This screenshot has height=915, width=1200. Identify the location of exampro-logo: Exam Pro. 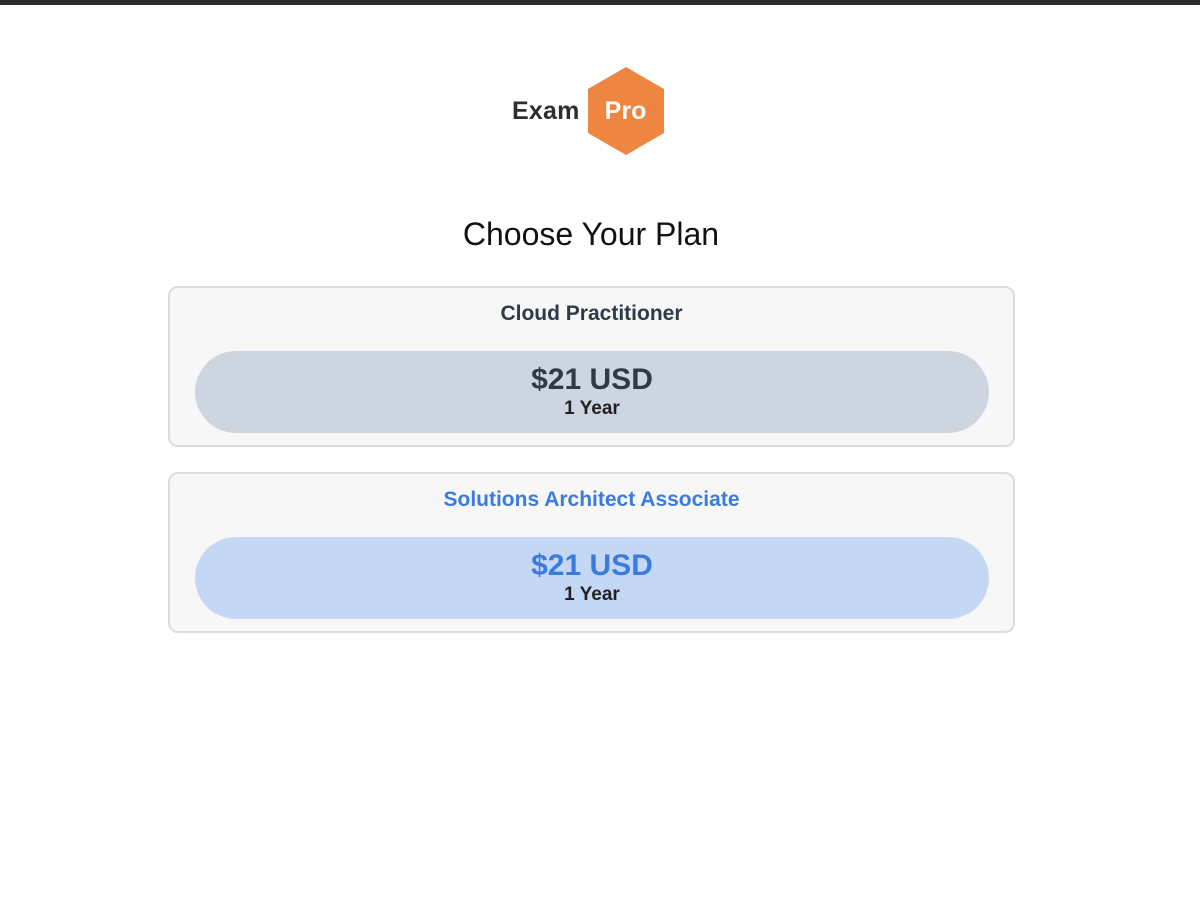
(588, 111).